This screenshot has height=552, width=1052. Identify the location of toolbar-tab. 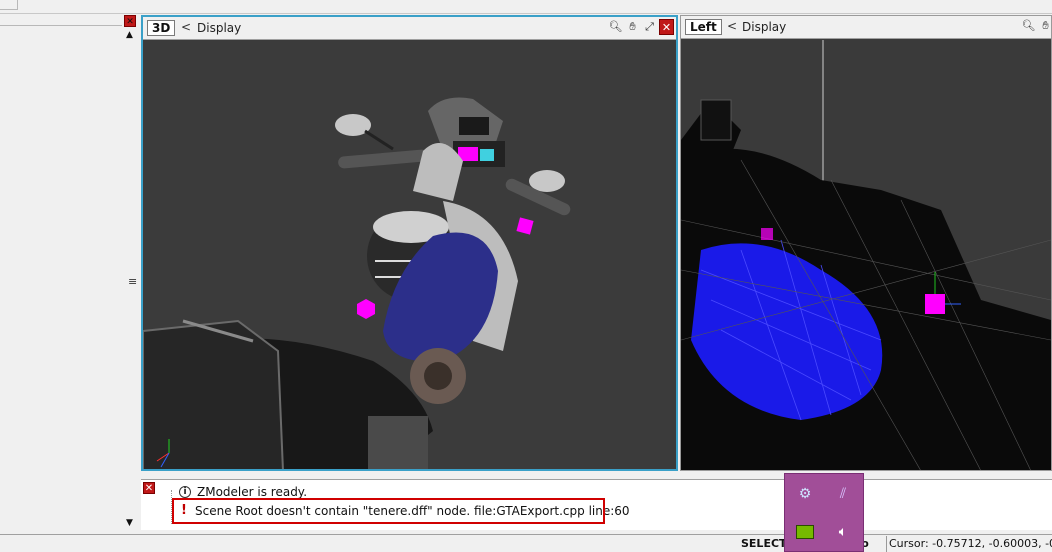
(9, 5).